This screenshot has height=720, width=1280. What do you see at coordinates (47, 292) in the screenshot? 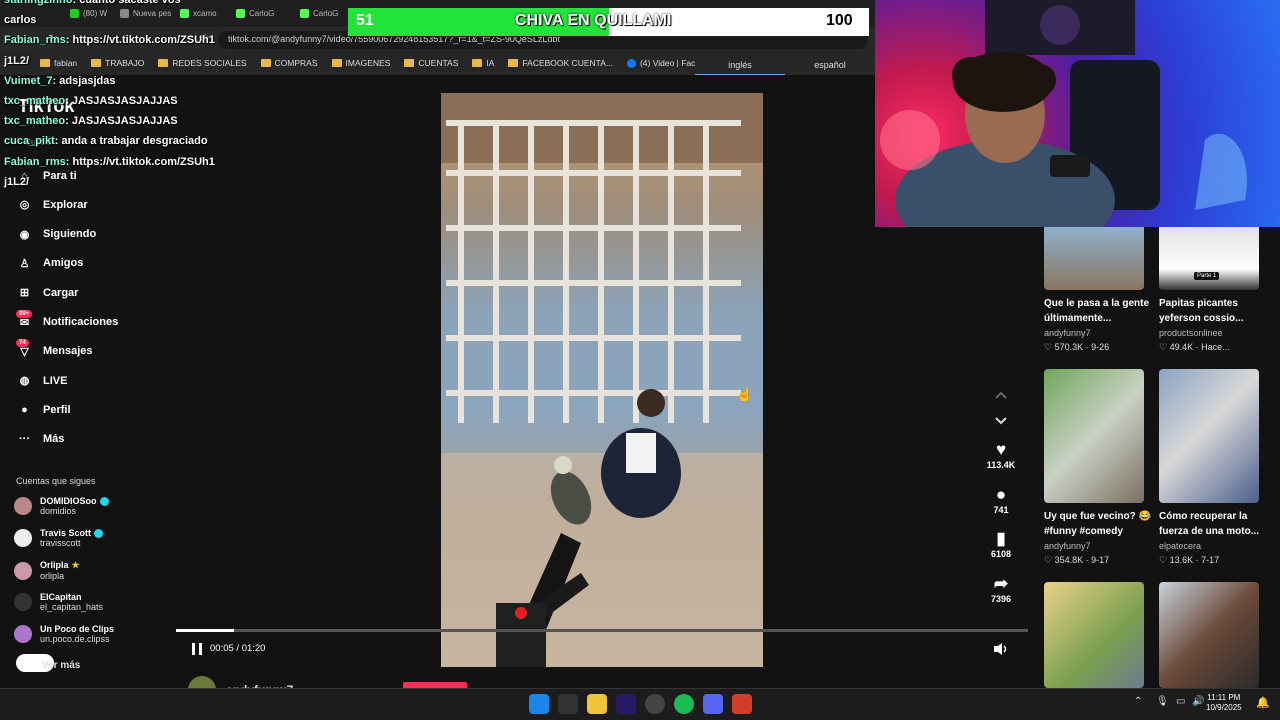
I see `sidebar-item-cargar: ⊞ Cargar` at bounding box center [47, 292].